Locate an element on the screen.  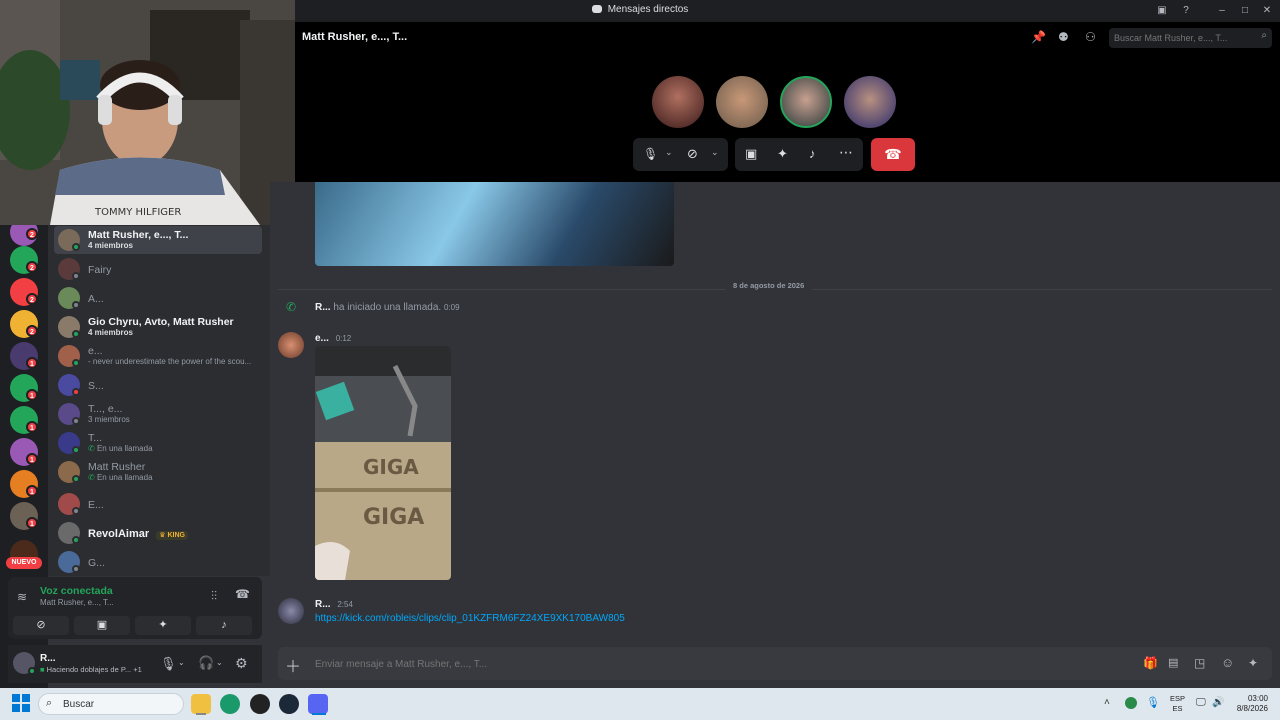
steam-icon is located at coordinates (289, 704).